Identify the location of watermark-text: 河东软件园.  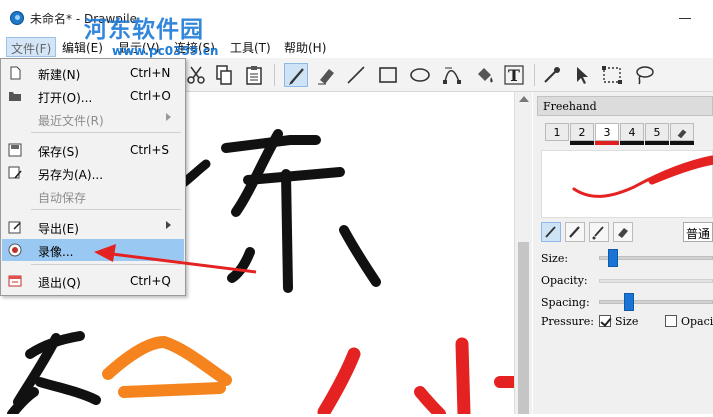
(144, 30).